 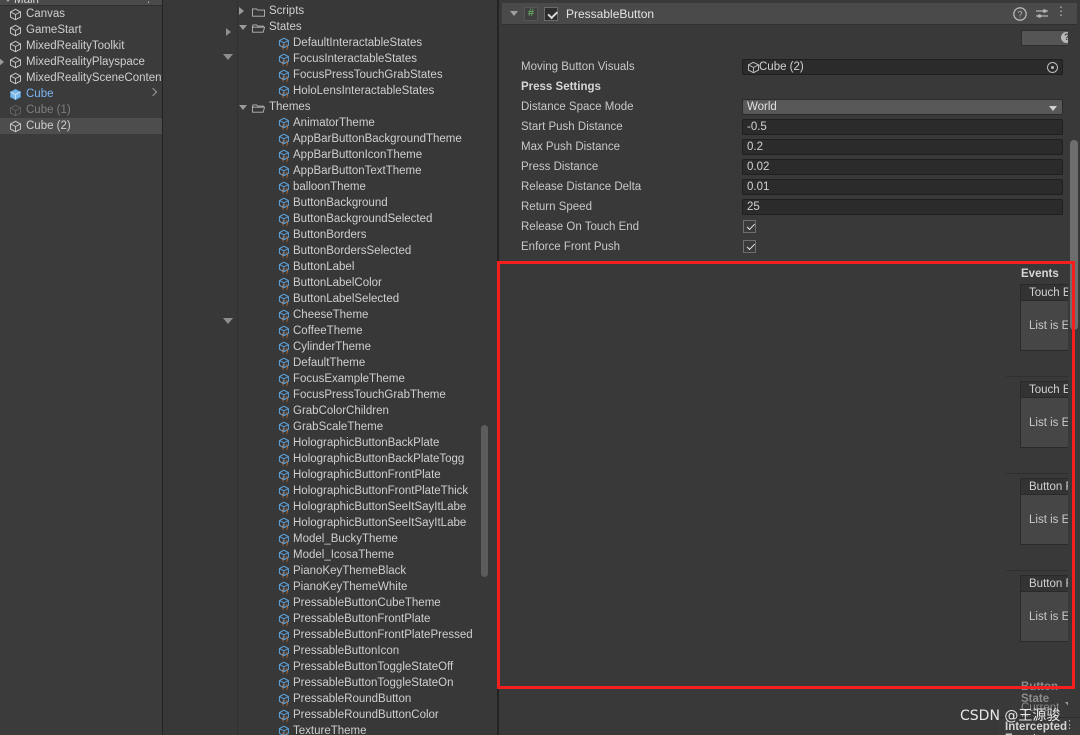 I want to click on project-asset-buttonlabelcolor: {} ButtonLabelColor, so click(x=361, y=283).